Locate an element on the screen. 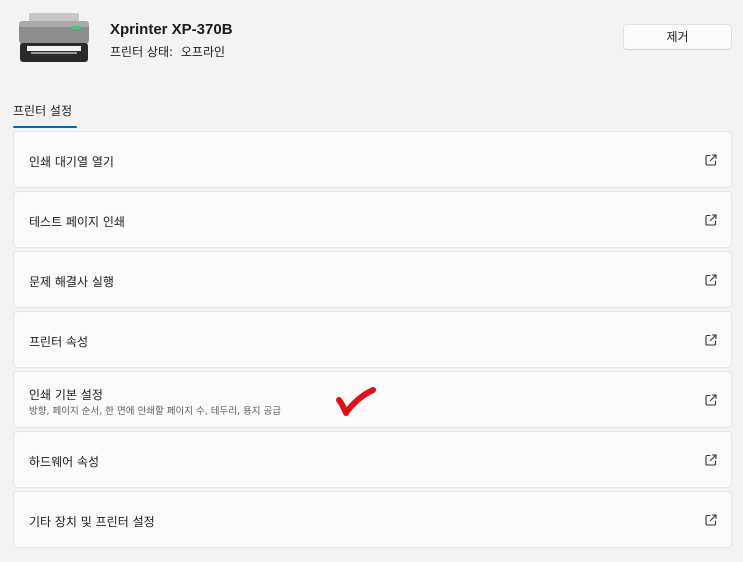 Image resolution: width=743 pixels, height=562 pixels. setting-print-test-page: 테스트 페이지 인쇄 is located at coordinates (372, 219).